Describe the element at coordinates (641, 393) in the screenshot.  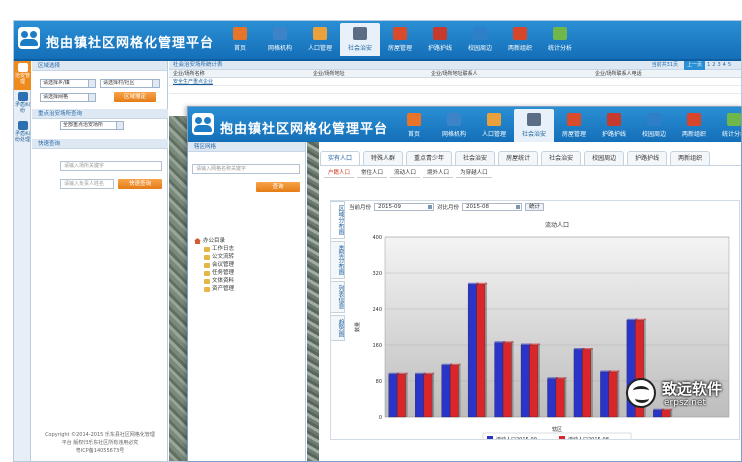
I see `brand-logo-icon` at that location.